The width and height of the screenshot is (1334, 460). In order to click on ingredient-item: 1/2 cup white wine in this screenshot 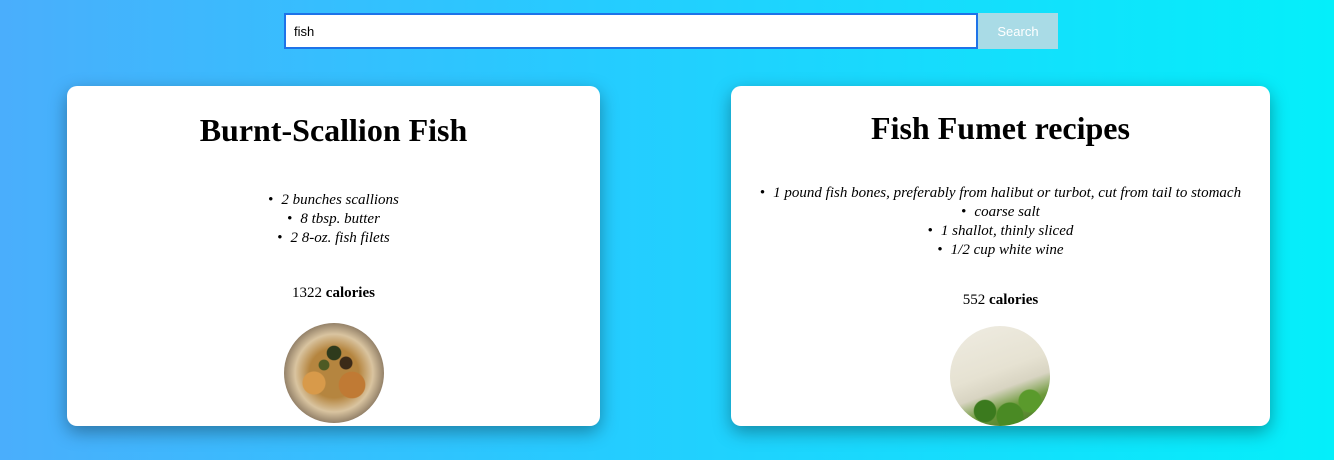, I will do `click(1000, 250)`.